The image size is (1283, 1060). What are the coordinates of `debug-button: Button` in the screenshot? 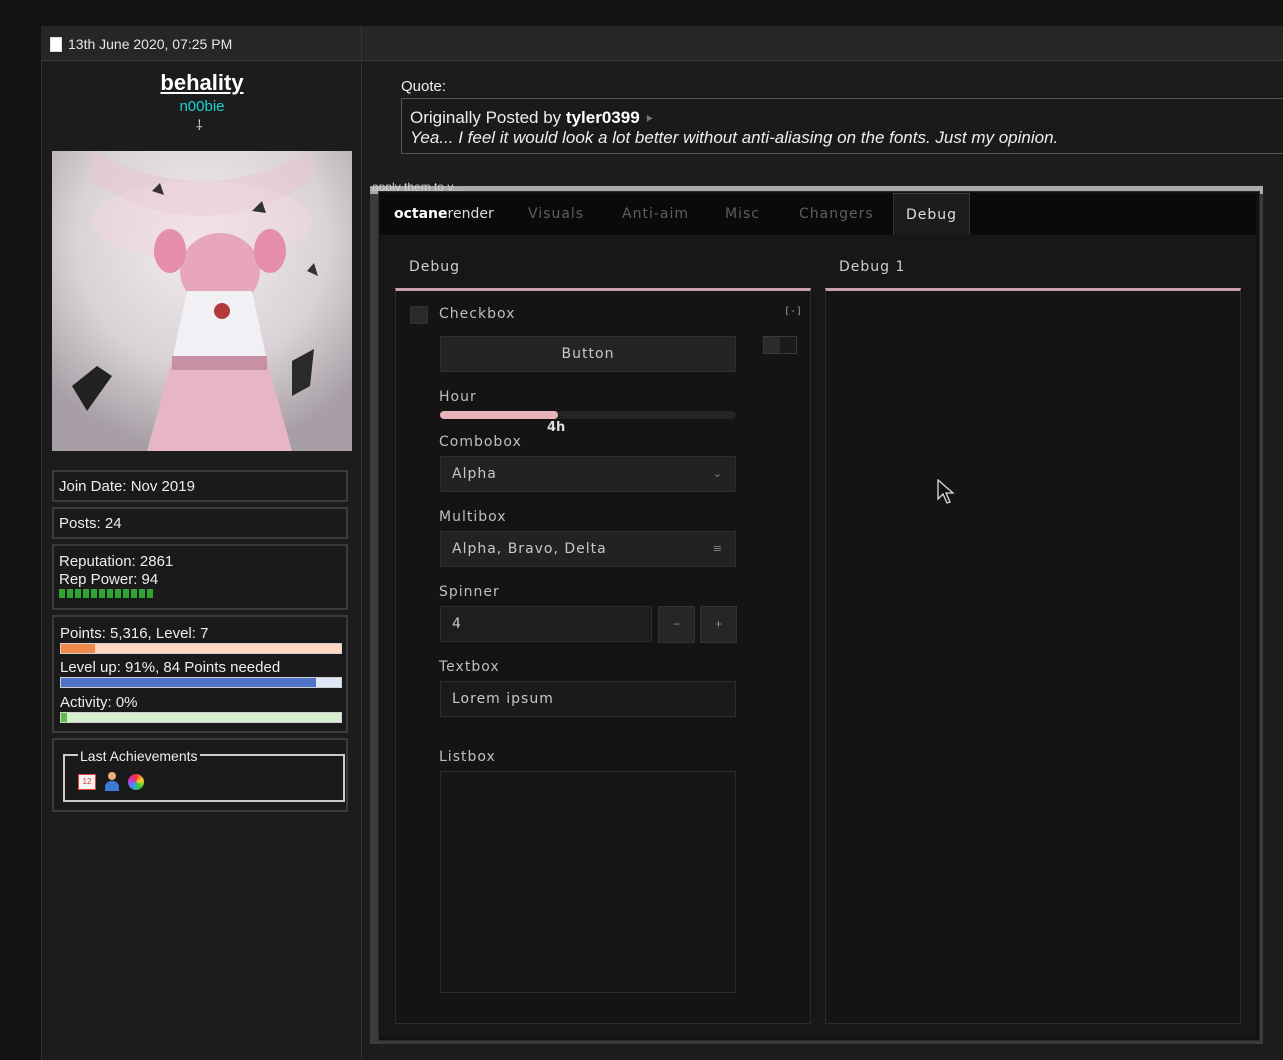 It's located at (588, 354).